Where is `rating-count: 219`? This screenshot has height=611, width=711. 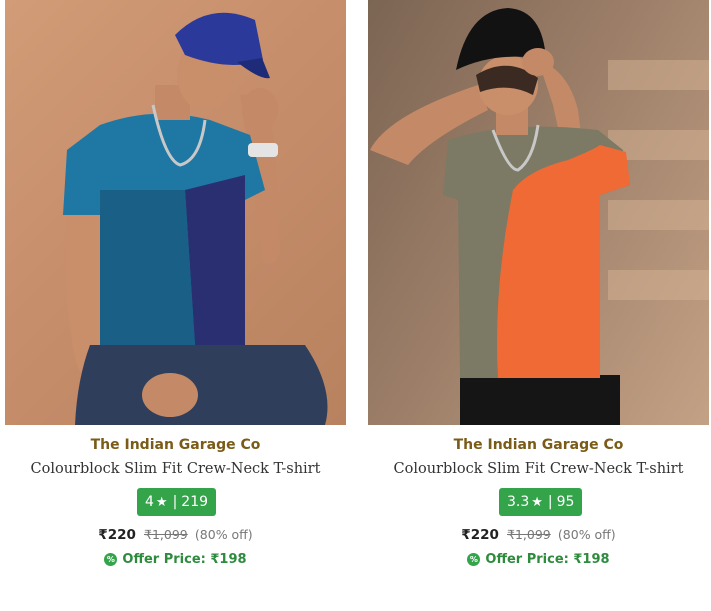
rating-count: 219 is located at coordinates (195, 502).